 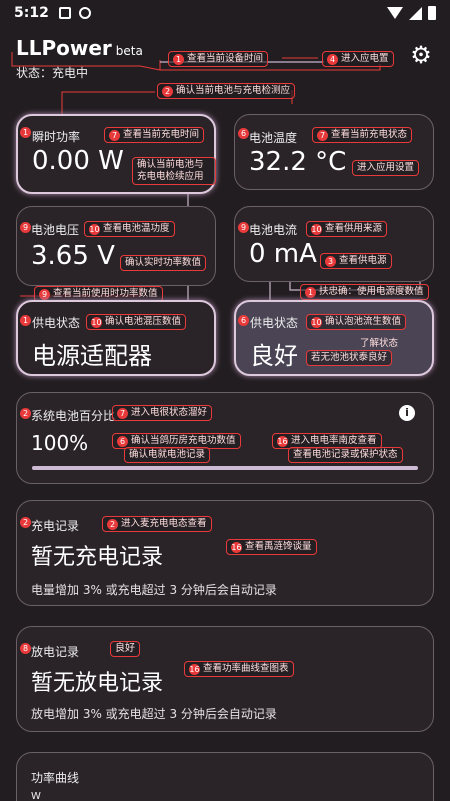 What do you see at coordinates (225, 776) in the screenshot?
I see `power-curve-card: 功率曲线 W` at bounding box center [225, 776].